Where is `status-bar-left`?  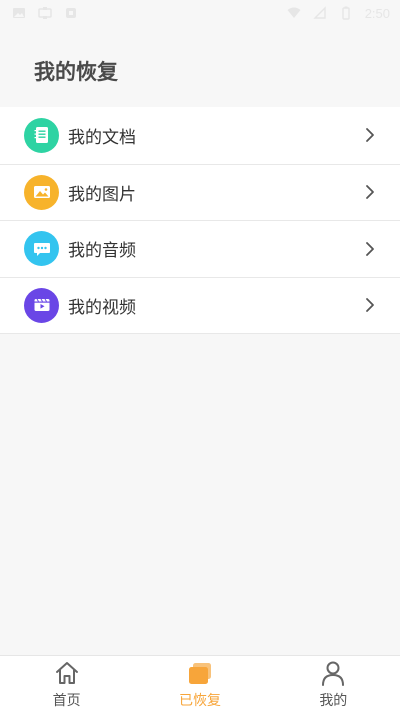
status-bar-left is located at coordinates (45, 13).